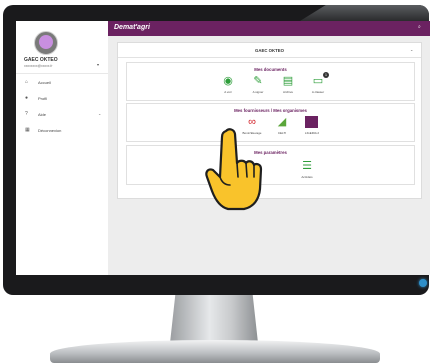 Image resolution: width=430 pixels, height=363 pixels. I want to click on farm-name: GAEC OKTEO, so click(41, 60).